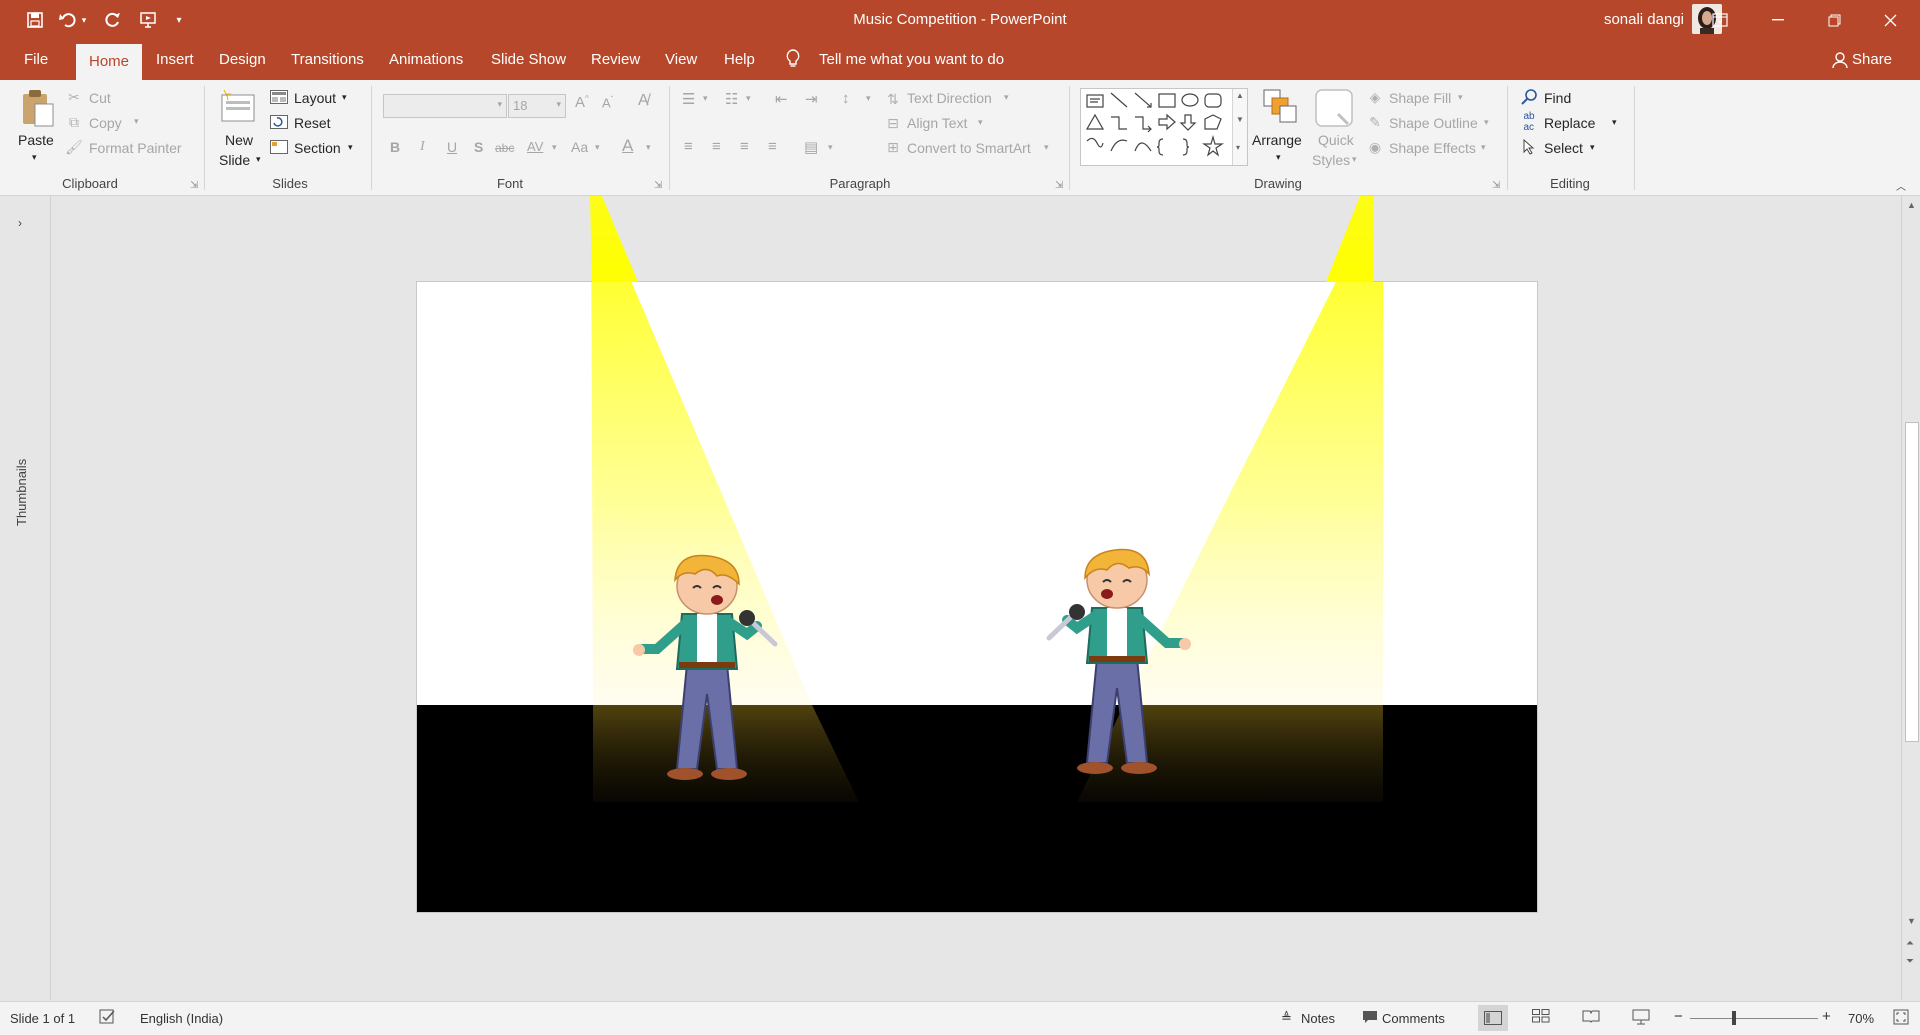  What do you see at coordinates (445, 106) in the screenshot?
I see `font-name-field: ▾` at bounding box center [445, 106].